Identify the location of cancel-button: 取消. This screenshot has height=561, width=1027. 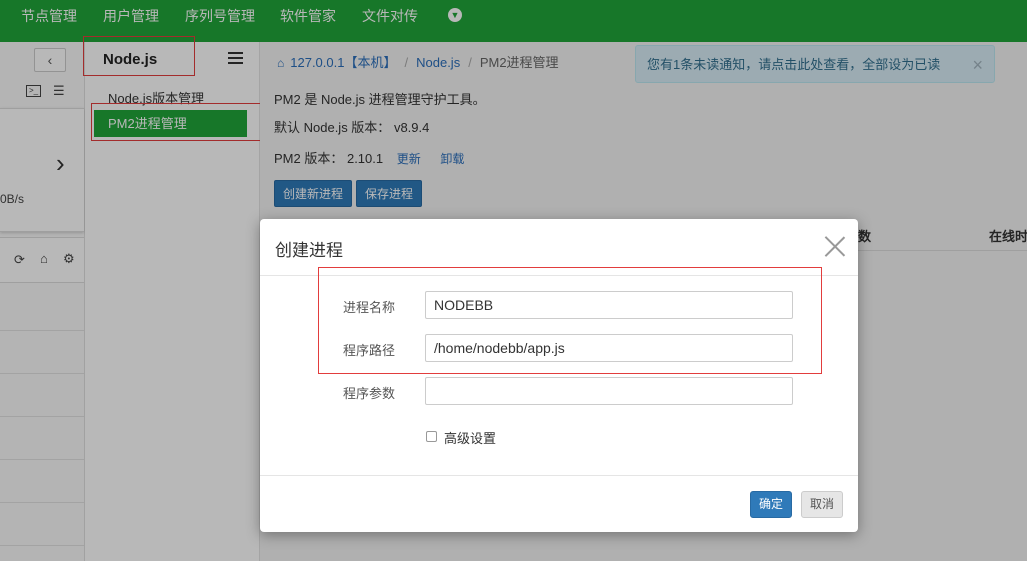
(822, 504).